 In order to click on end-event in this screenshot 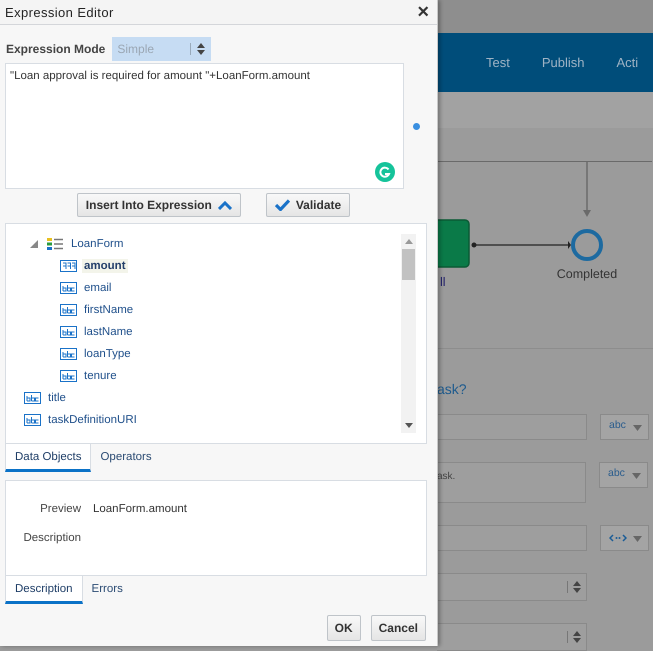, I will do `click(587, 245)`.